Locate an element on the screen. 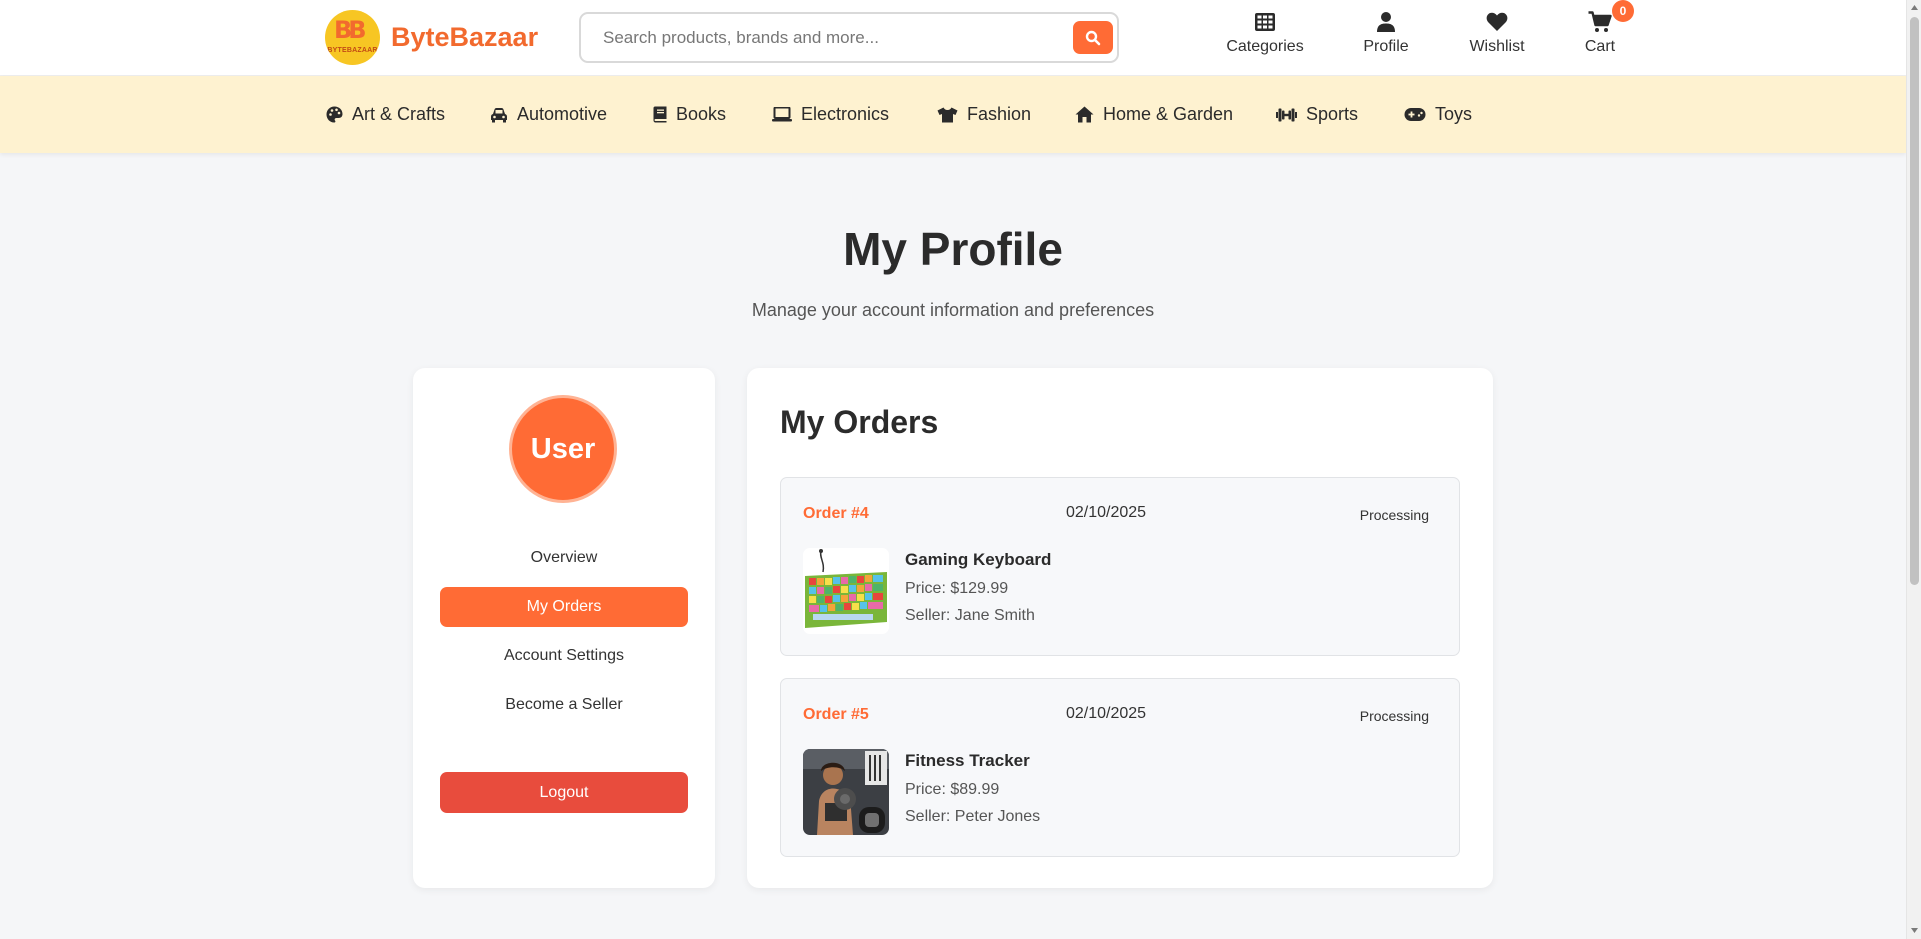 This screenshot has width=1921, height=939. cart-count-badge: 0 is located at coordinates (1623, 11).